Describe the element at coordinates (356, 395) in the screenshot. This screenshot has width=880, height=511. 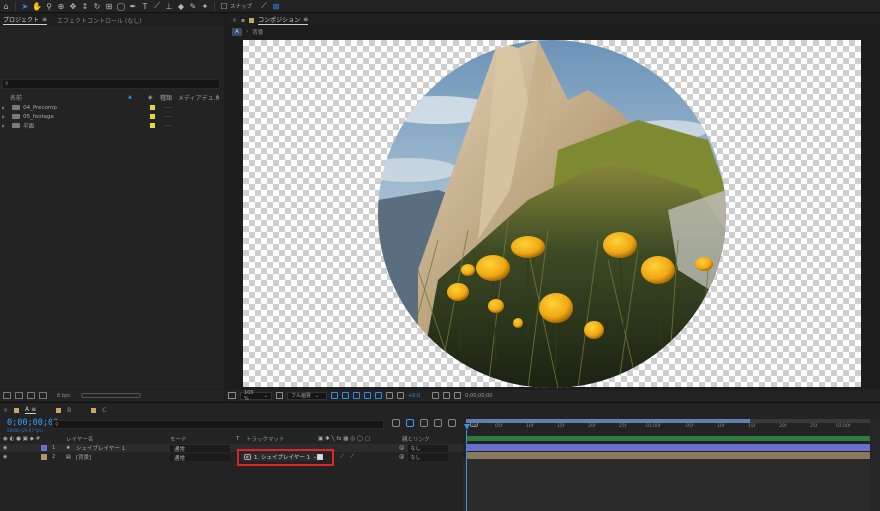
I see `mask-visibility-icon` at that location.